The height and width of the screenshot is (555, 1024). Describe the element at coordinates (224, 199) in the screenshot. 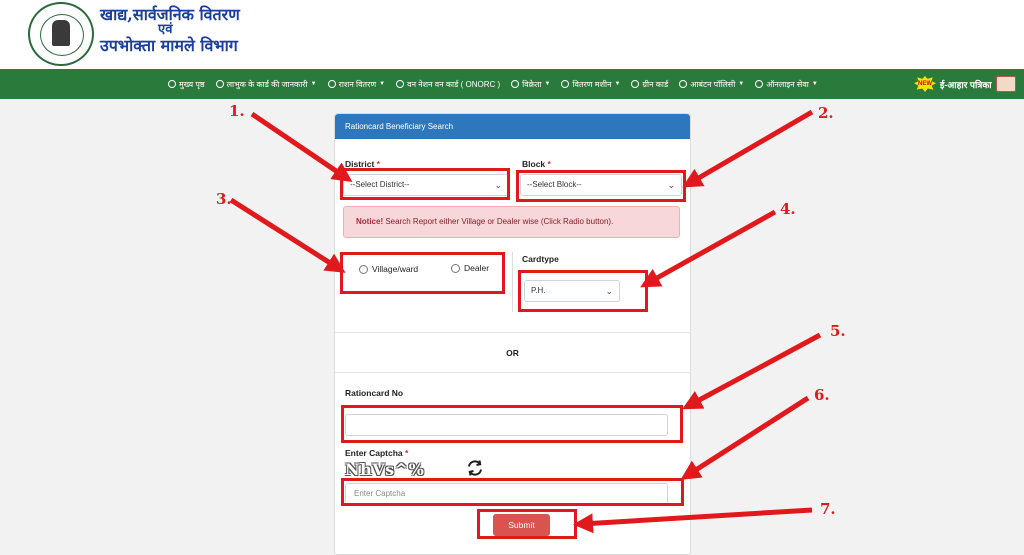

I see `annotation-number-3: 3.` at that location.